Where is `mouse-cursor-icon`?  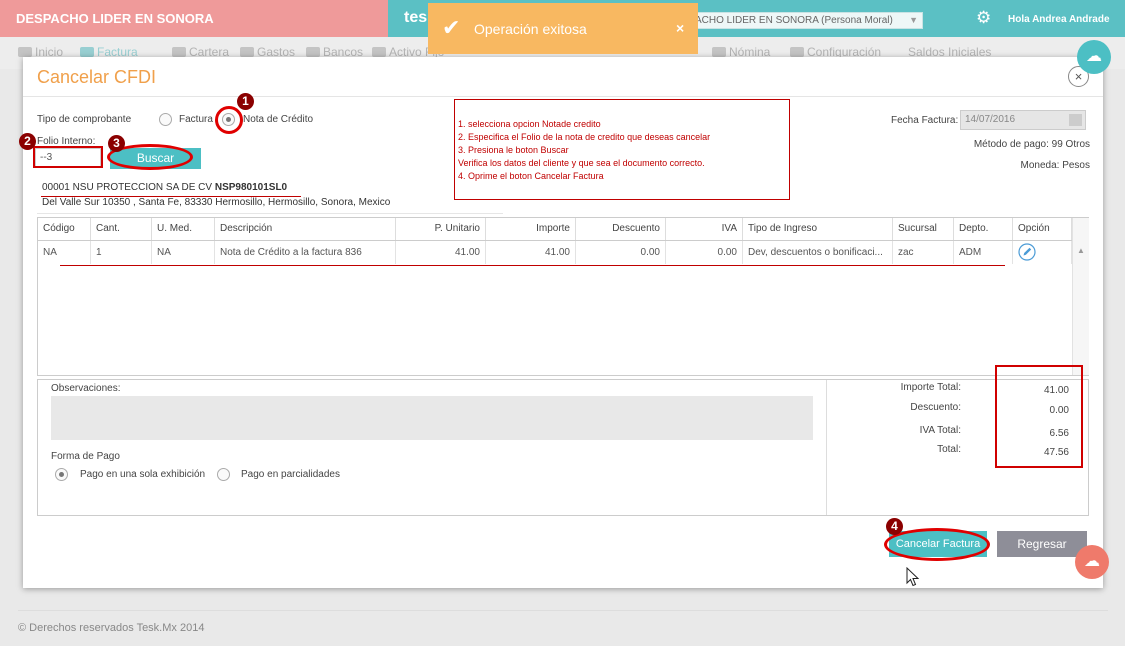 mouse-cursor-icon is located at coordinates (913, 577).